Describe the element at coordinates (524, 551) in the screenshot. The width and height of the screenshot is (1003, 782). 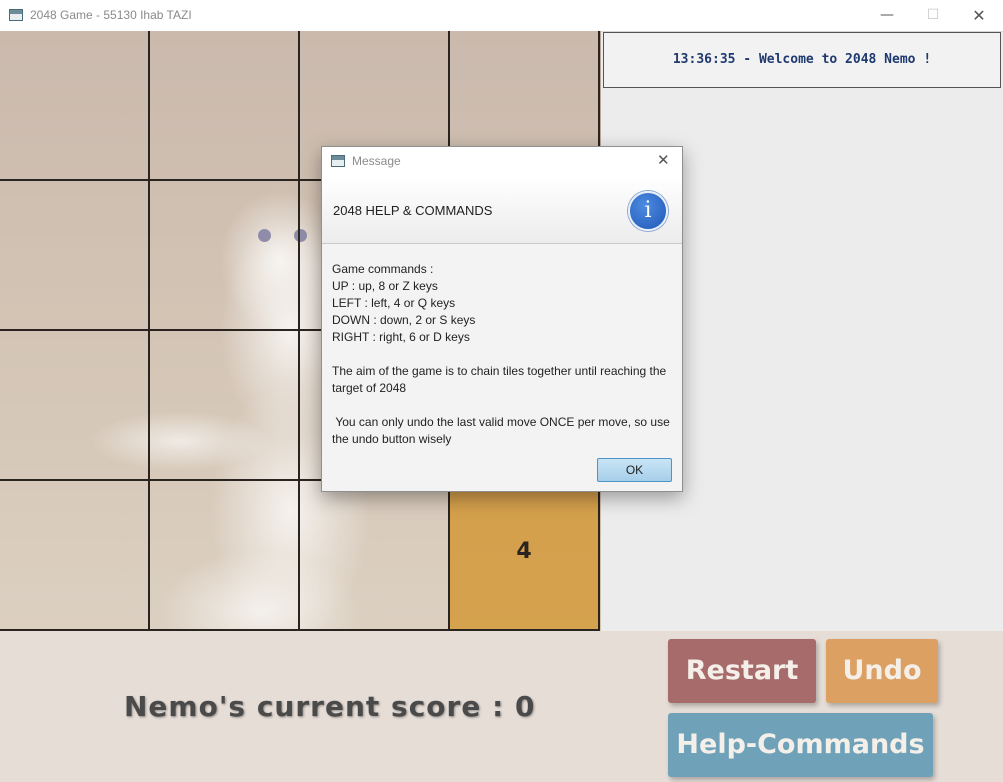
I see `tile-value: 4` at that location.